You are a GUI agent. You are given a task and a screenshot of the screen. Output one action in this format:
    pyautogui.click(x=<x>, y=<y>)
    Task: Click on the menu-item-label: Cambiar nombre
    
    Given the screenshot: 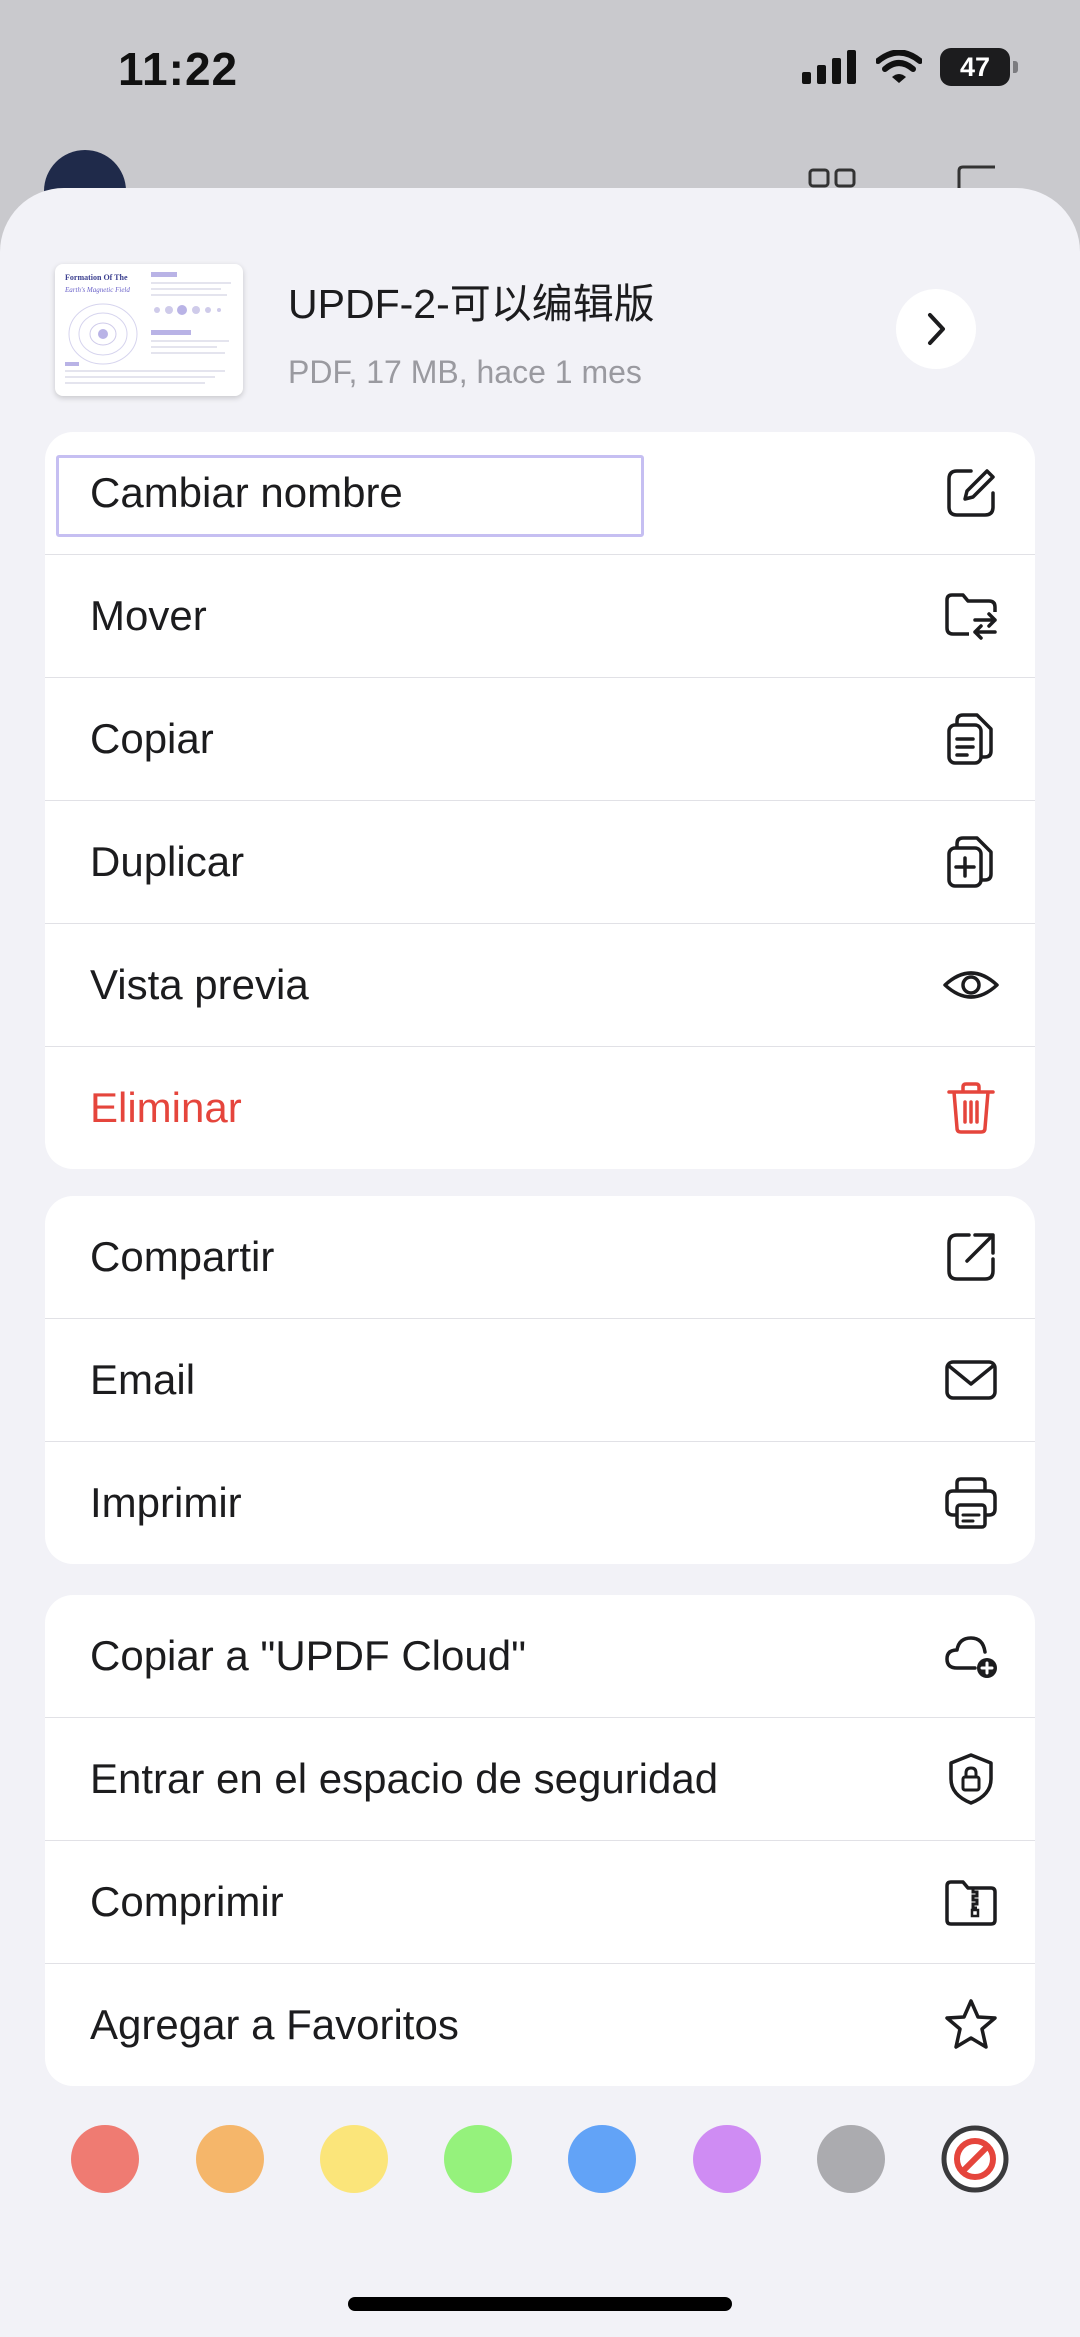 What is the action you would take?
    pyautogui.click(x=246, y=492)
    